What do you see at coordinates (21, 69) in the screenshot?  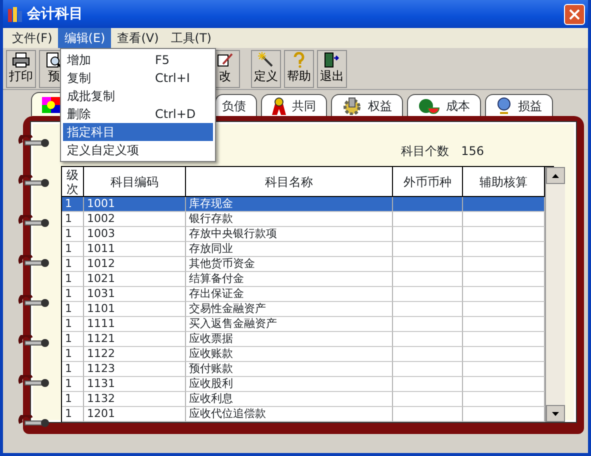 I see `toolbar-button: 打印` at bounding box center [21, 69].